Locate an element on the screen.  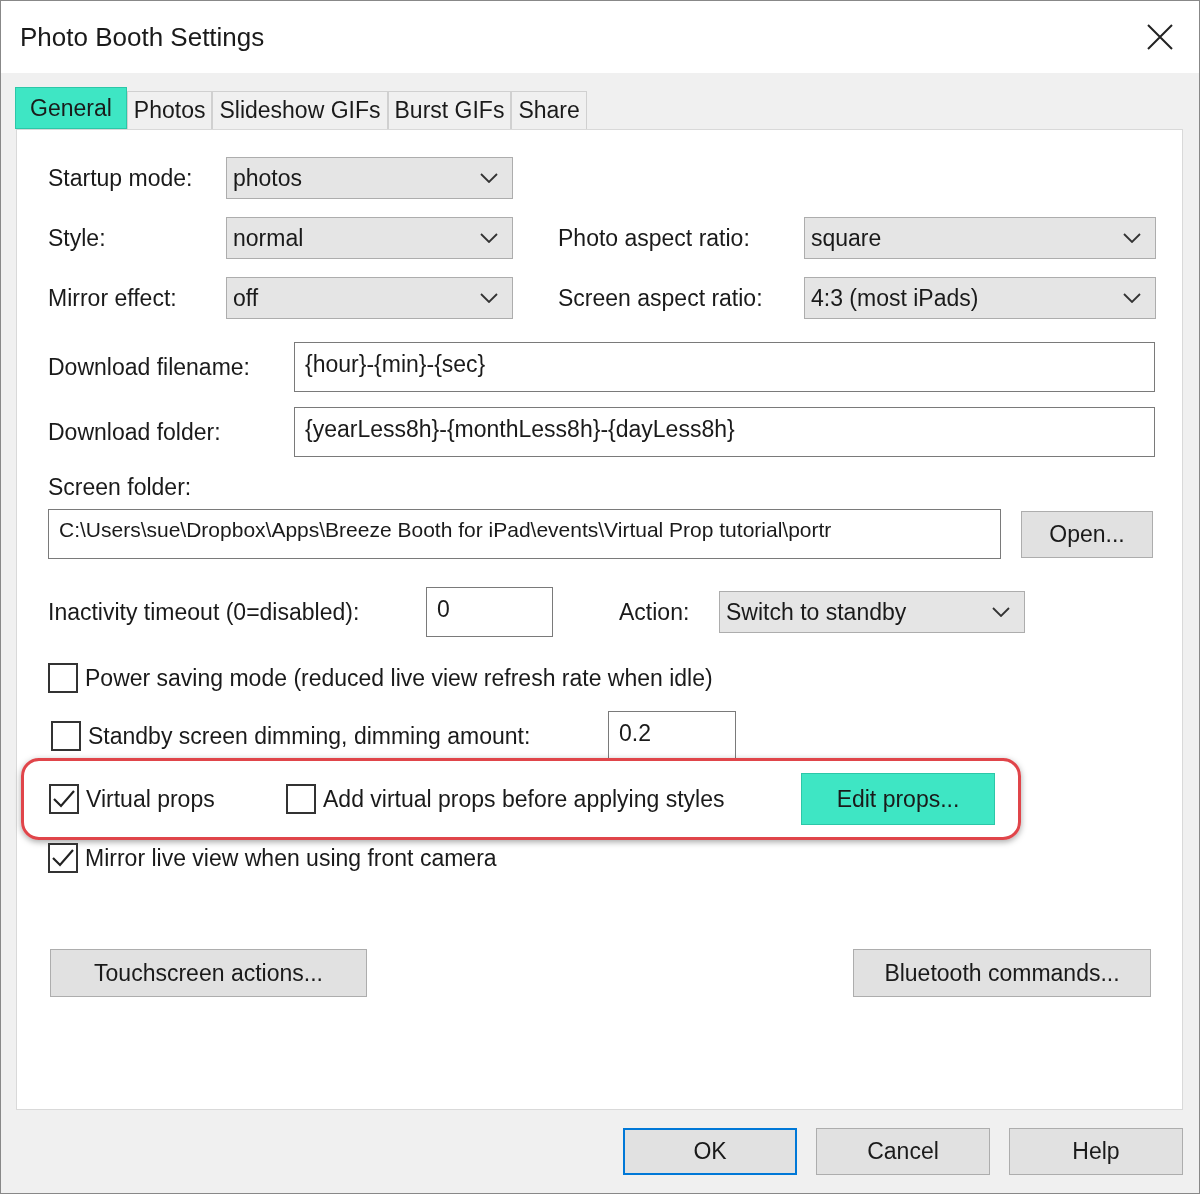
text-field: 0.2 is located at coordinates (672, 736).